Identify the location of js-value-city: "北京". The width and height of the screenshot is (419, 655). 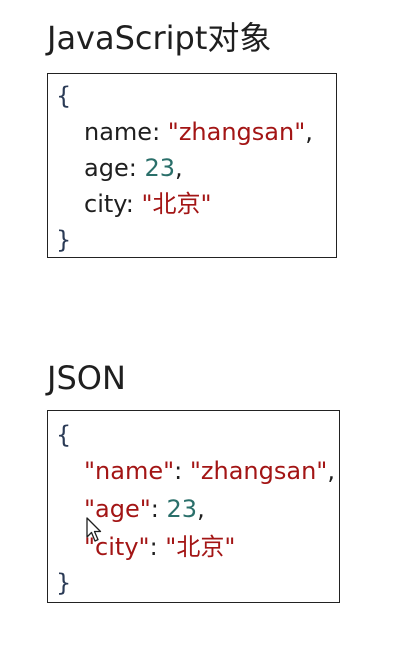
(176, 204).